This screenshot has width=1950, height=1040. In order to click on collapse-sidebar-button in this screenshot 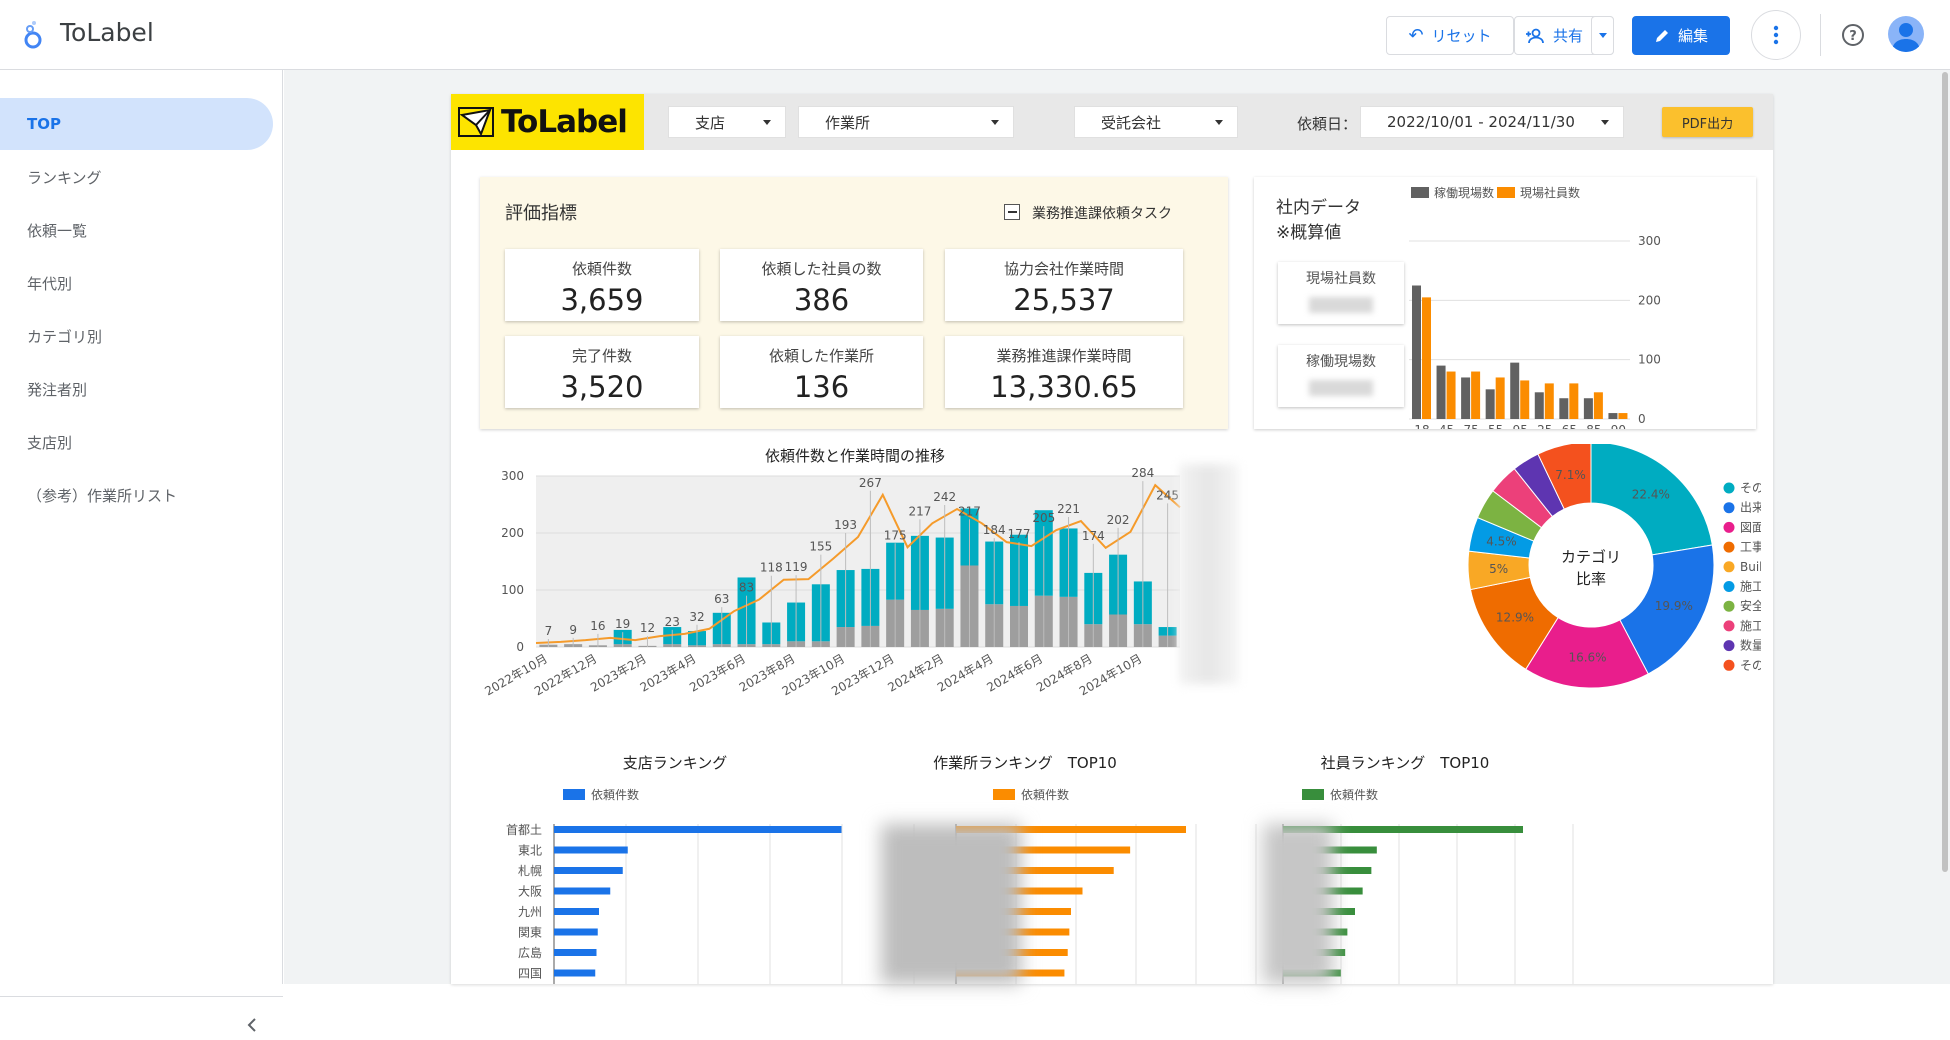, I will do `click(252, 1025)`.